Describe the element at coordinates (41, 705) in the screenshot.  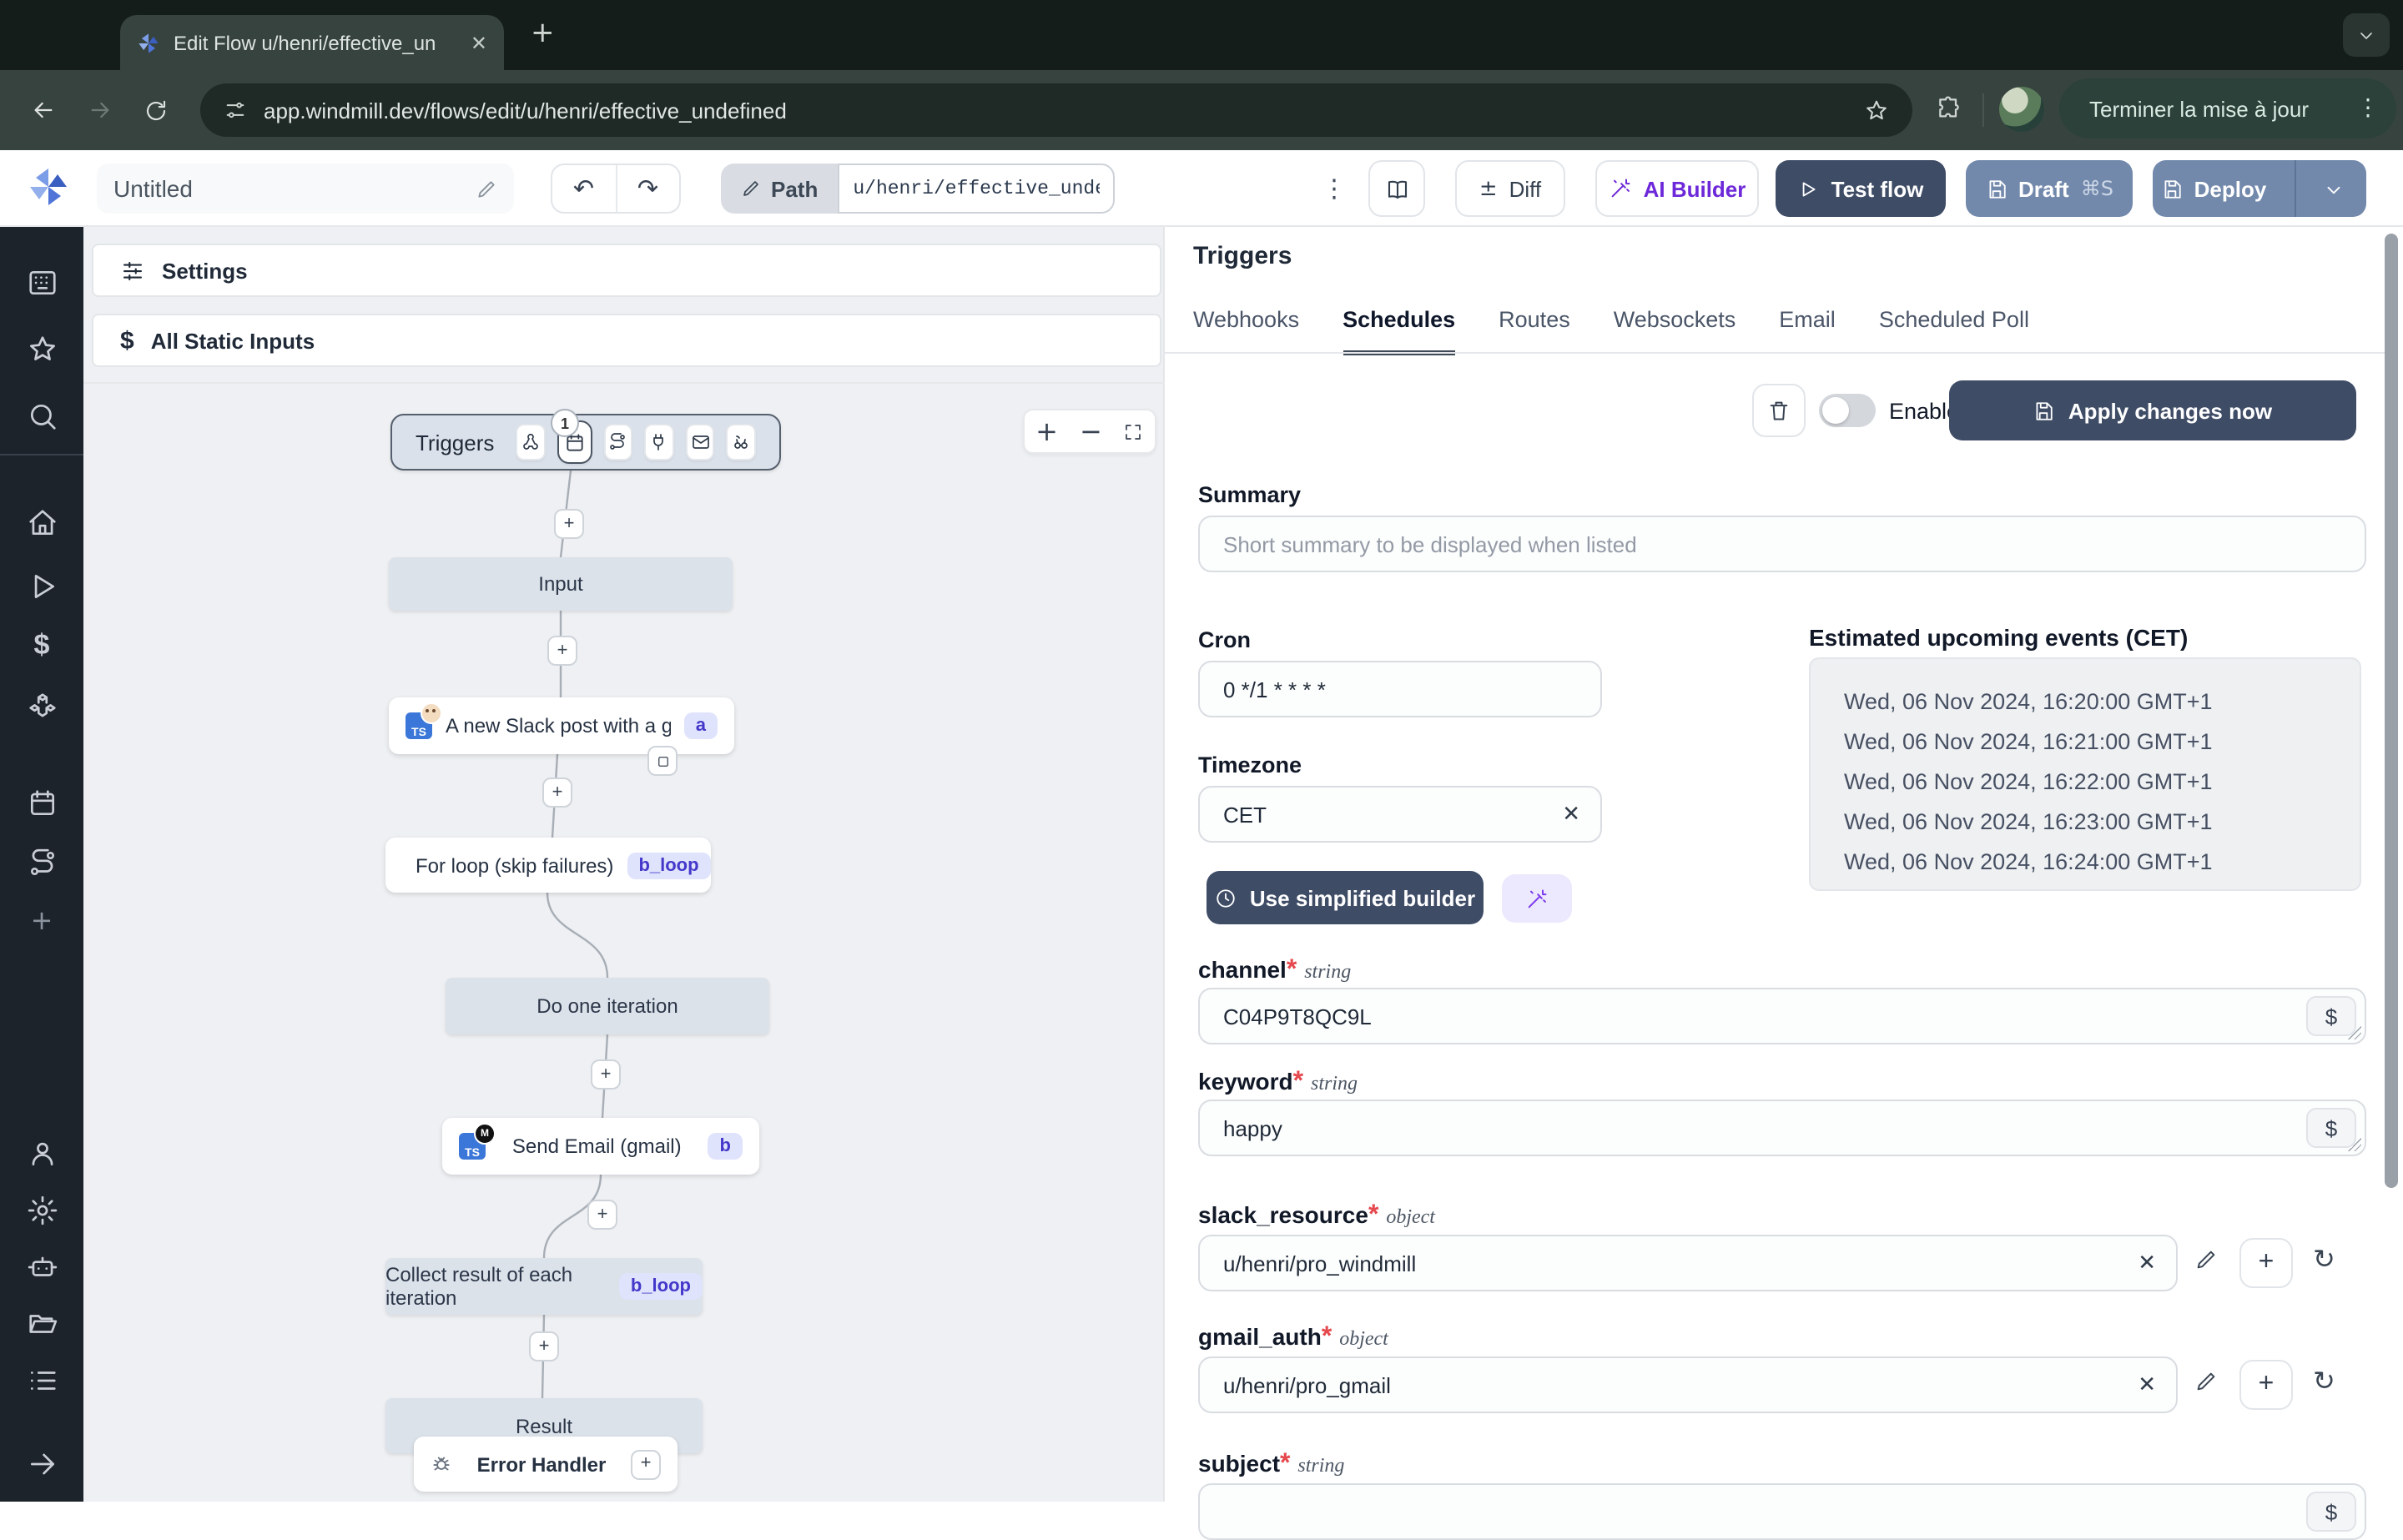
I see `resources-cubes-icon` at that location.